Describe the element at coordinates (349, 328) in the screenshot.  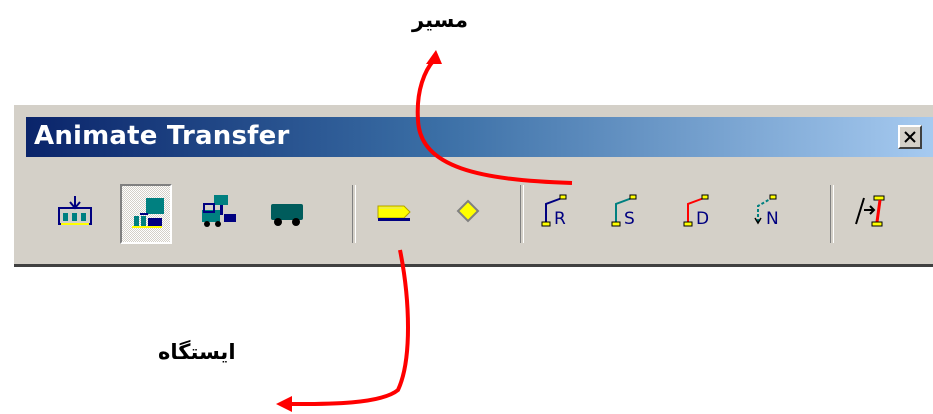
I see `station-arrow` at that location.